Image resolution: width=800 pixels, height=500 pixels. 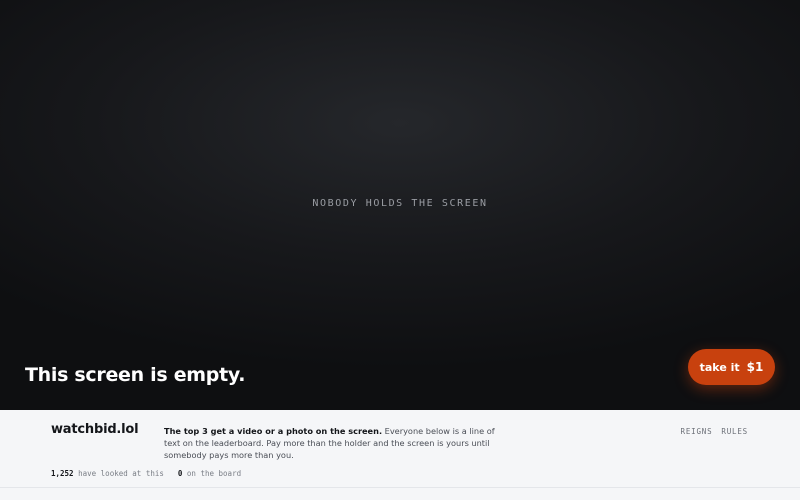 I want to click on stats-row: 1,252 have looked at this 0 on the board, so click(x=146, y=473).